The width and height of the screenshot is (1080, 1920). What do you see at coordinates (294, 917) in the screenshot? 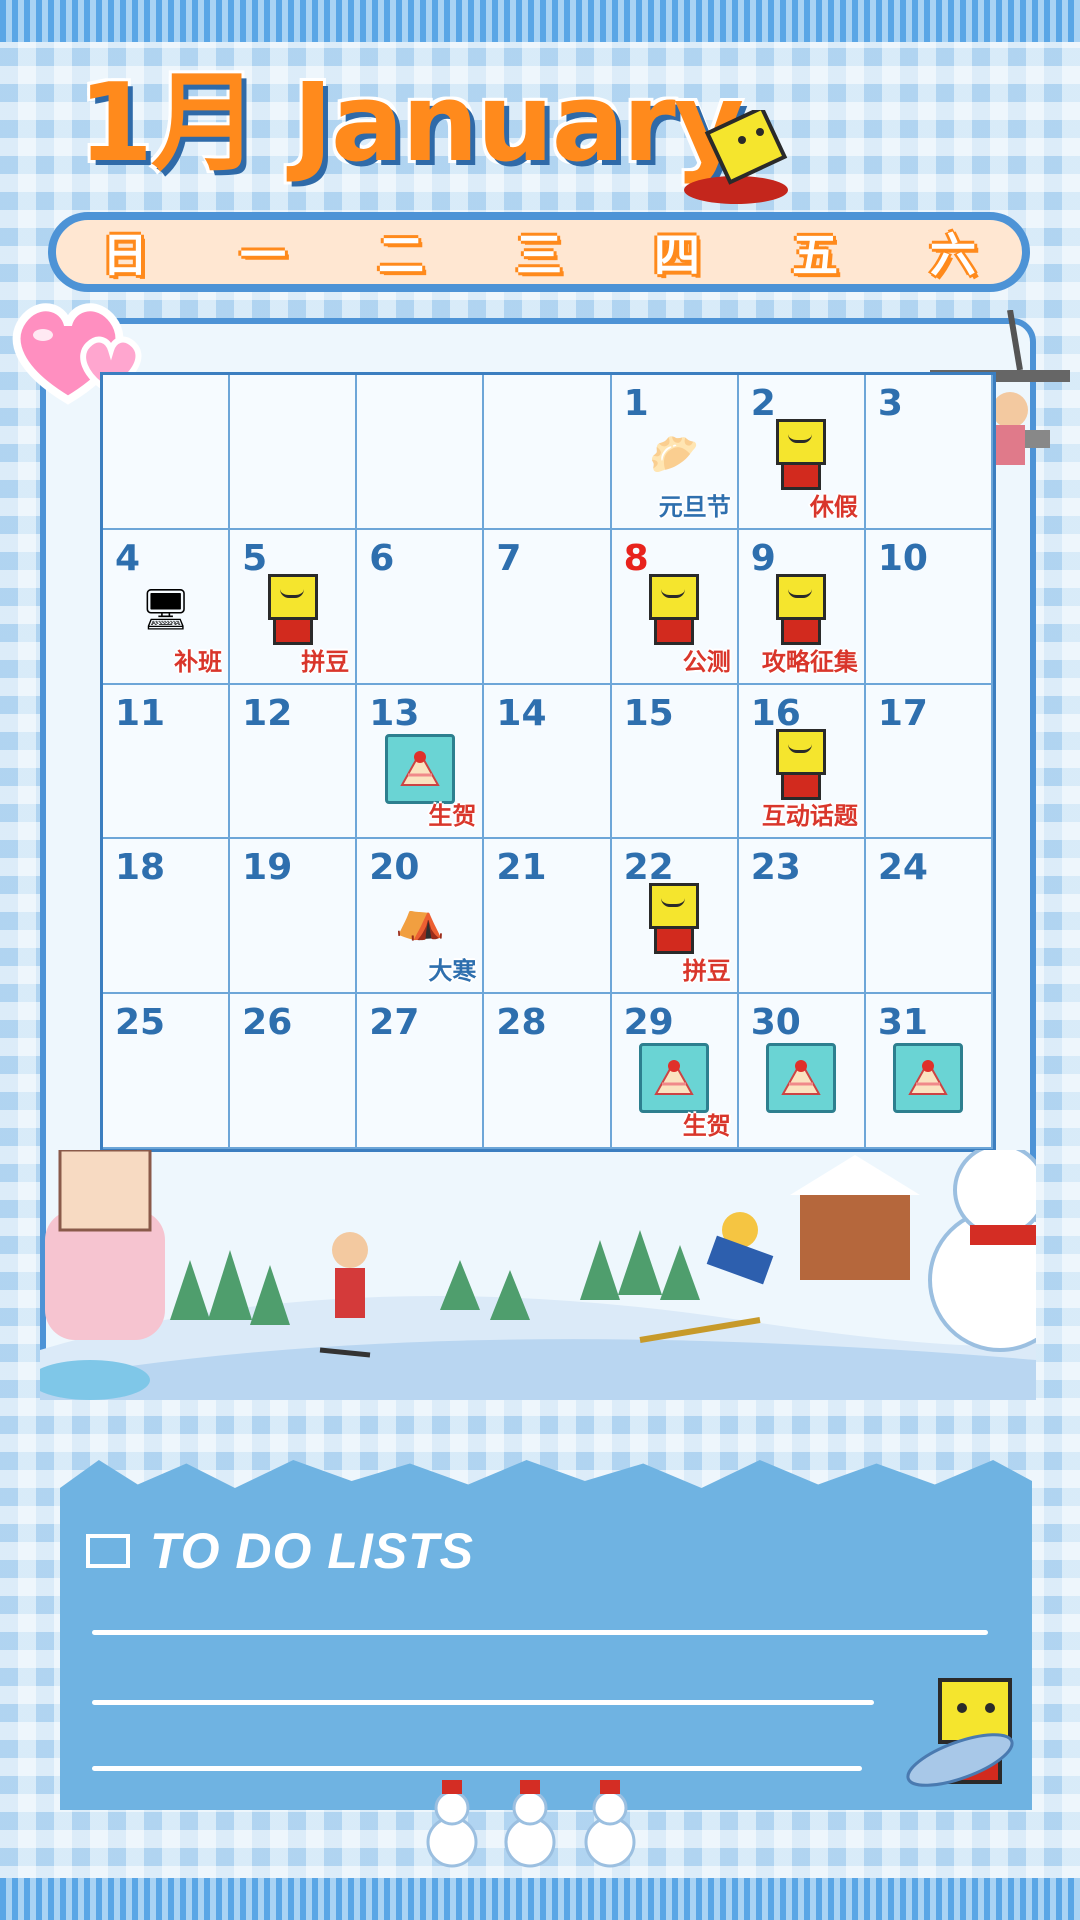
I see `calendar-day-19: 19` at bounding box center [294, 917].